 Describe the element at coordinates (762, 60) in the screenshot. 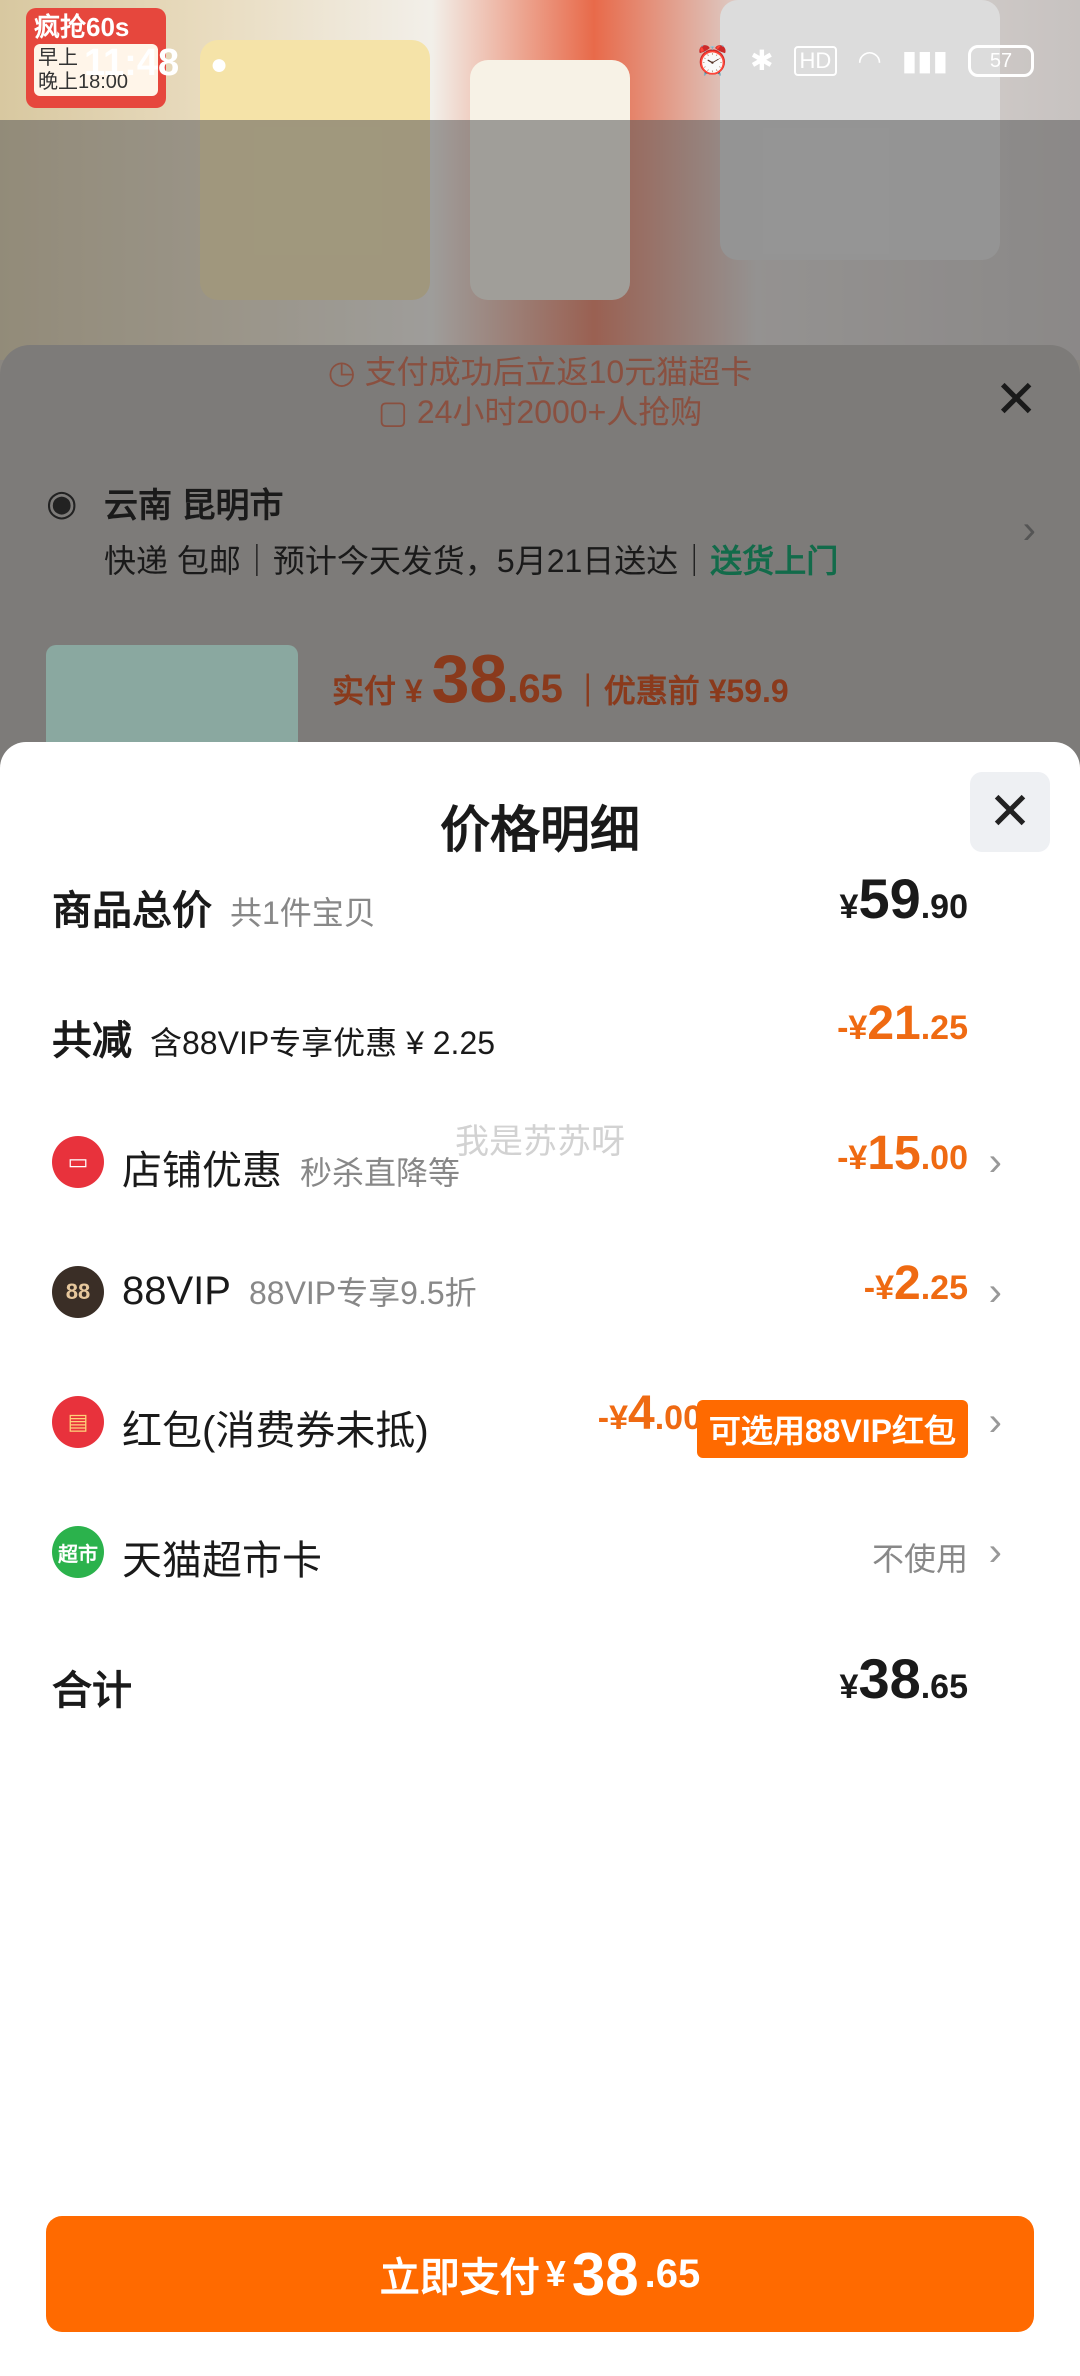

I see `bluetooth-icon: ✱` at that location.